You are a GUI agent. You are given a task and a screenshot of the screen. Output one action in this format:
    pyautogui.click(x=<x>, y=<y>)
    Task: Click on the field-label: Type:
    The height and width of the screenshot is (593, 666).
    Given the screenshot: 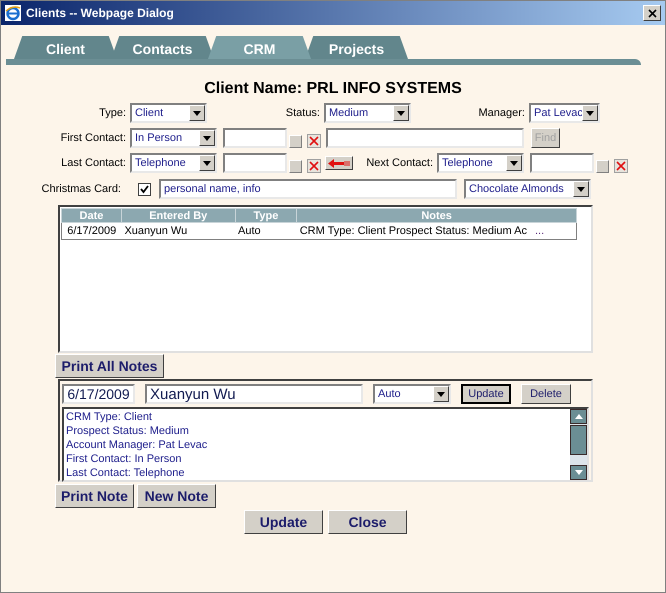 What is the action you would take?
    pyautogui.click(x=112, y=113)
    